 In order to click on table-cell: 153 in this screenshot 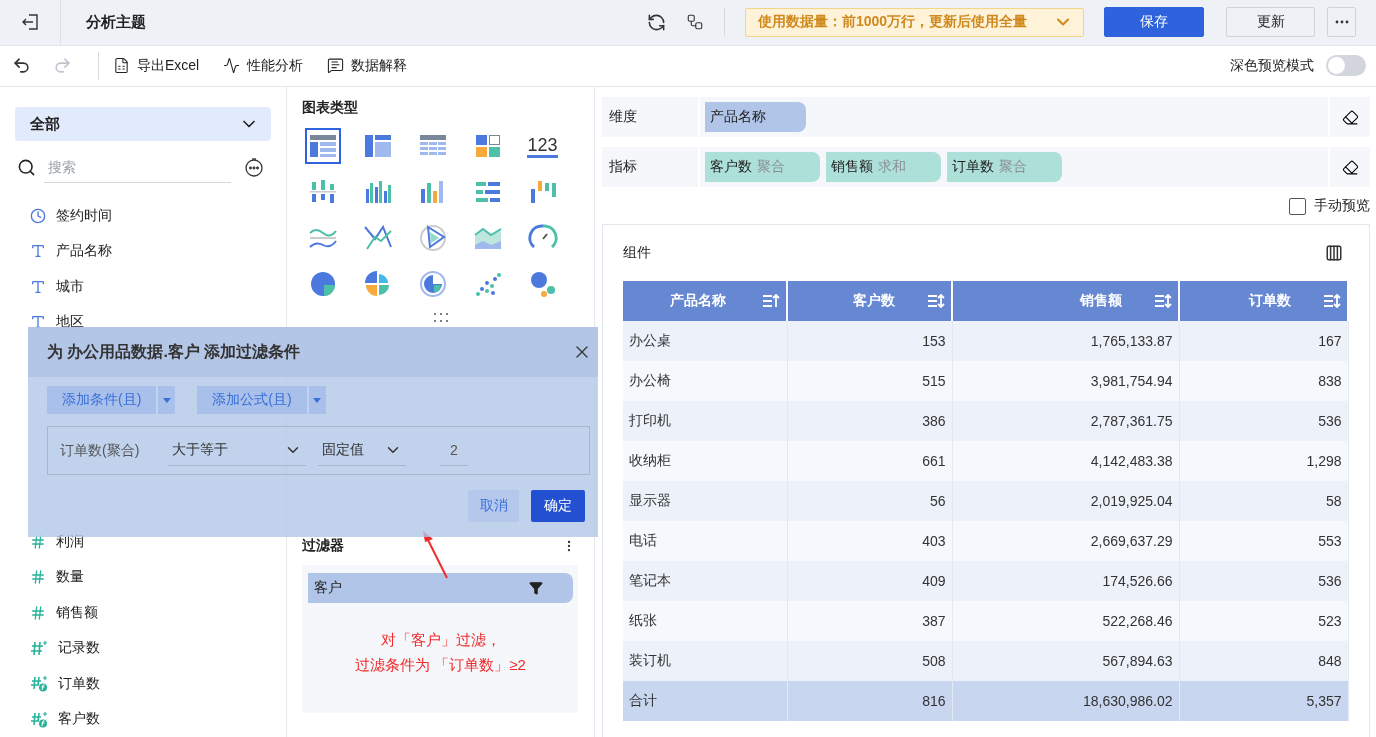, I will do `click(869, 341)`.